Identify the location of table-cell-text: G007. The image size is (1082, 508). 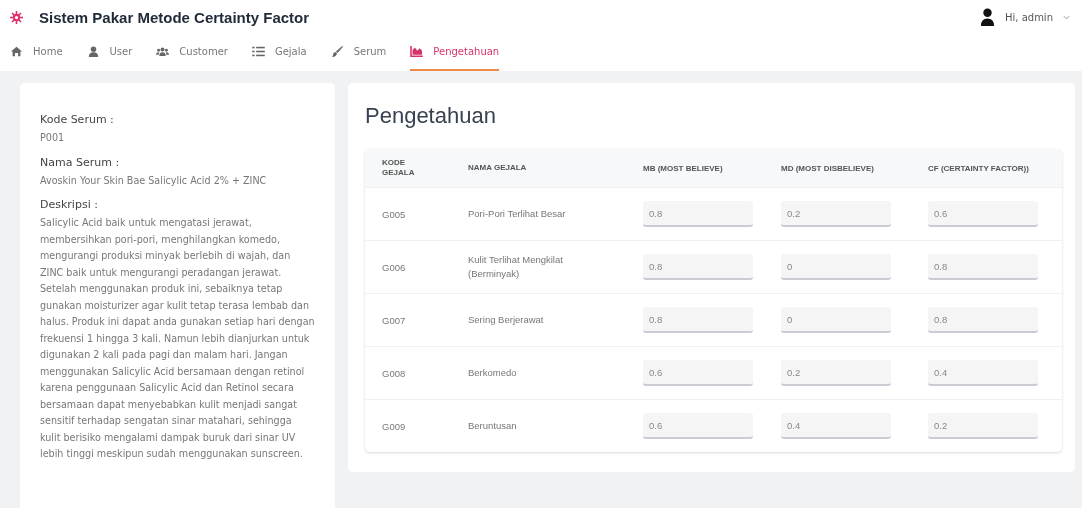
(394, 320).